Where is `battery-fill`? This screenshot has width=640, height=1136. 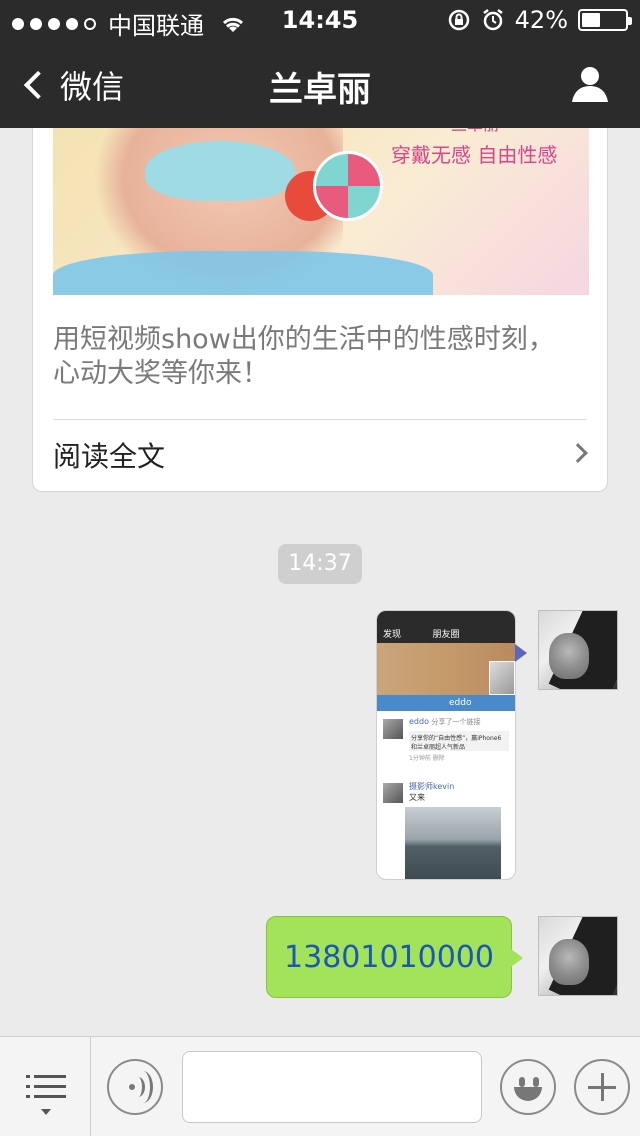 battery-fill is located at coordinates (591, 20).